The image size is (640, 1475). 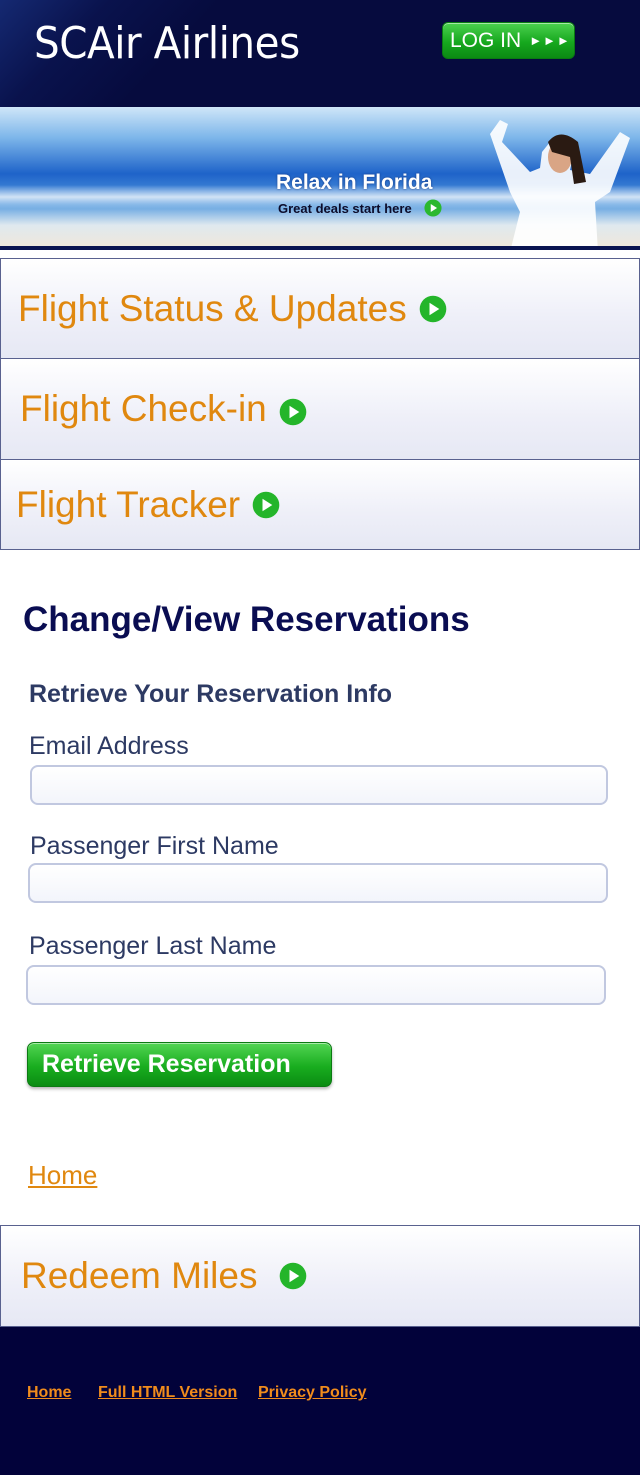 What do you see at coordinates (212, 308) in the screenshot?
I see `nav-flight-status-label: Flight Status & Updates` at bounding box center [212, 308].